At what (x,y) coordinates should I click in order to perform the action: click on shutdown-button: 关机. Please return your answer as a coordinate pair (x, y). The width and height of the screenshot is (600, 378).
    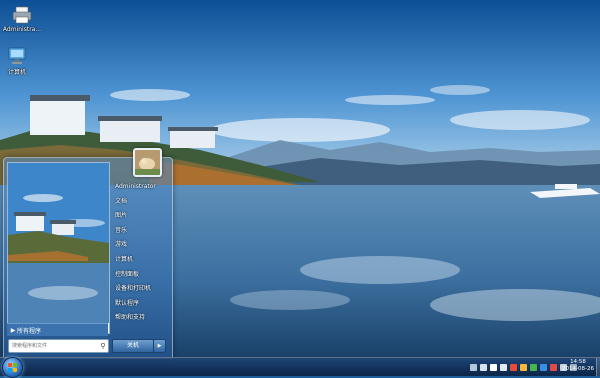
    Looking at the image, I should click on (133, 346).